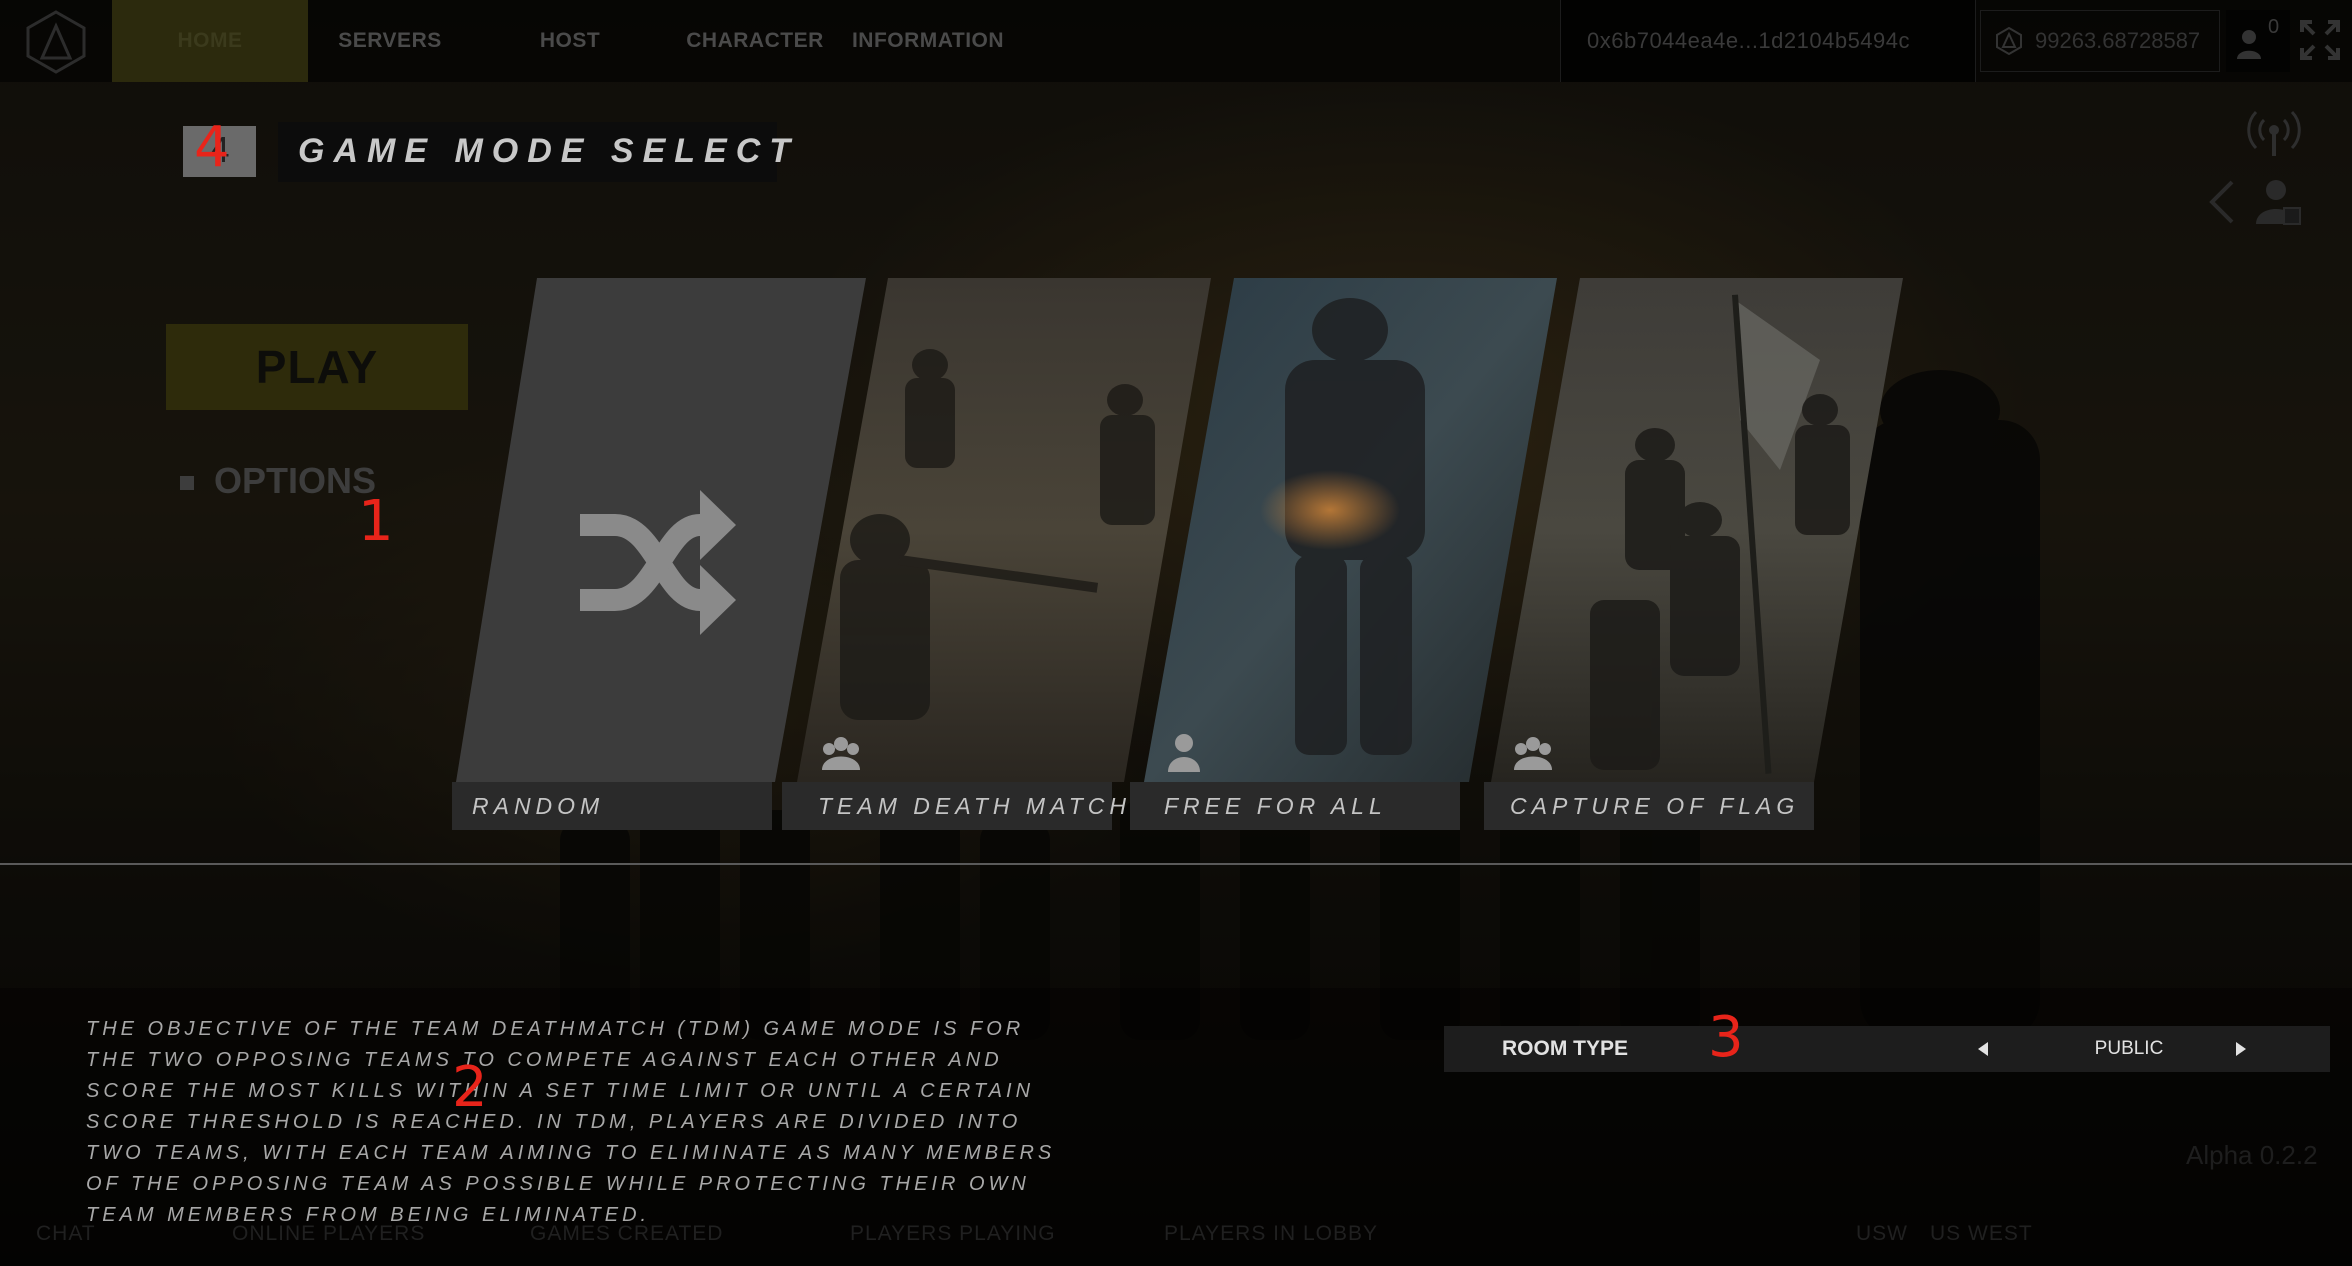 The width and height of the screenshot is (2352, 1266). I want to click on room-type-selector: ROOM TYPE PUBLIC, so click(1887, 1049).